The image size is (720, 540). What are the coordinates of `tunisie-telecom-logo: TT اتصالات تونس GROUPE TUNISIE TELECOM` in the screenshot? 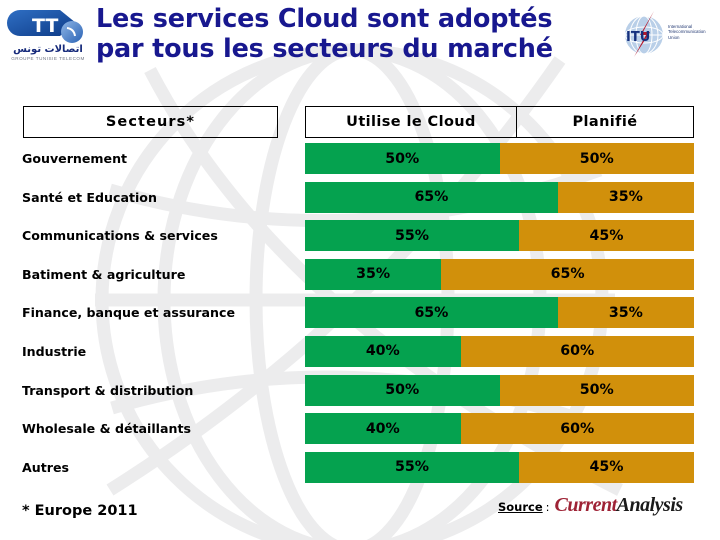 It's located at (48, 36).